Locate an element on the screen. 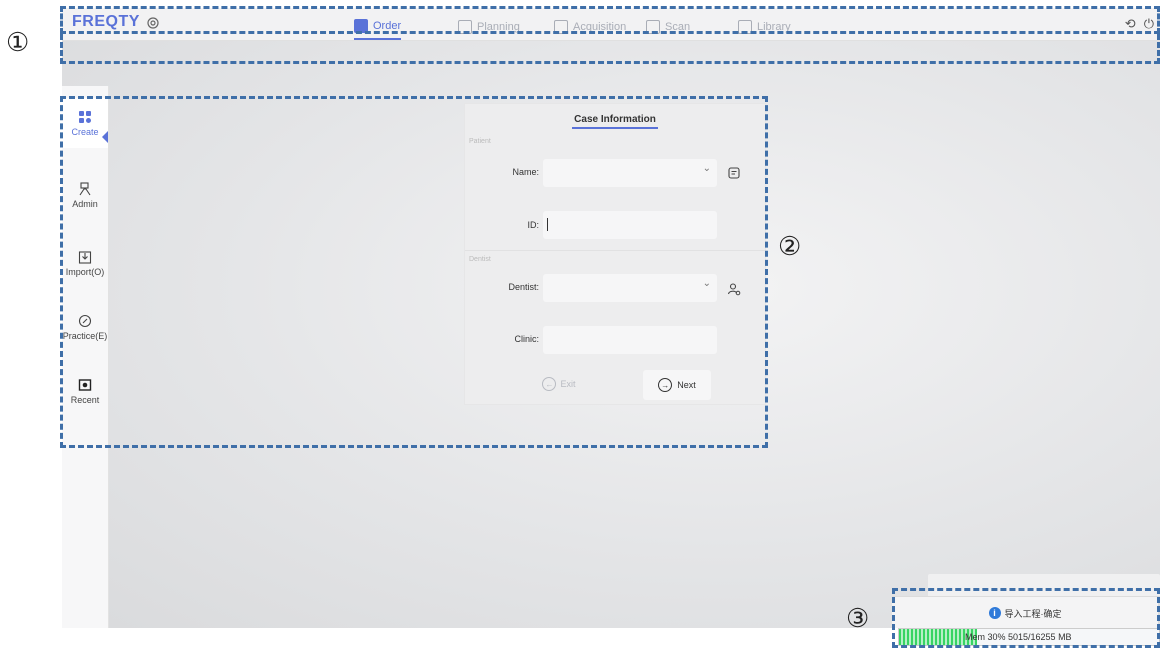  annotation-number-1: ① is located at coordinates (18, 43).